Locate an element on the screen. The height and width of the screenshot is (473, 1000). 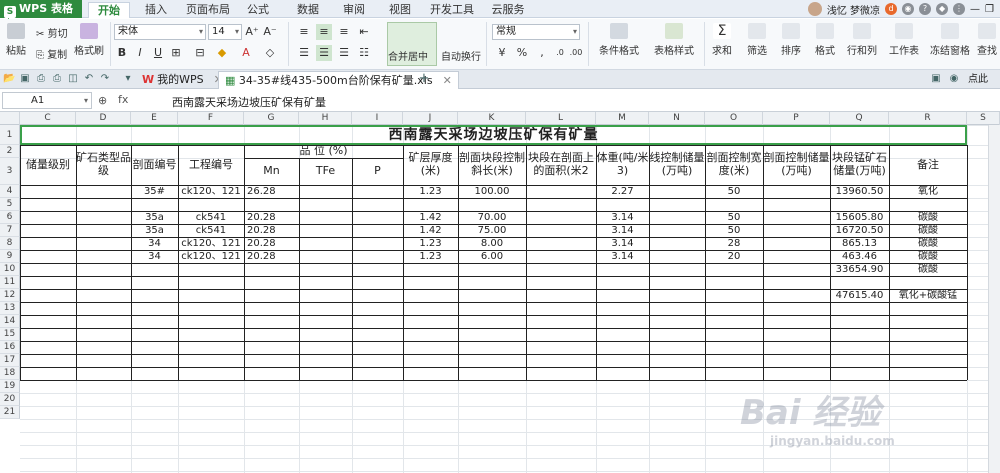
undo-icon: ↶ is located at coordinates (89, 79).